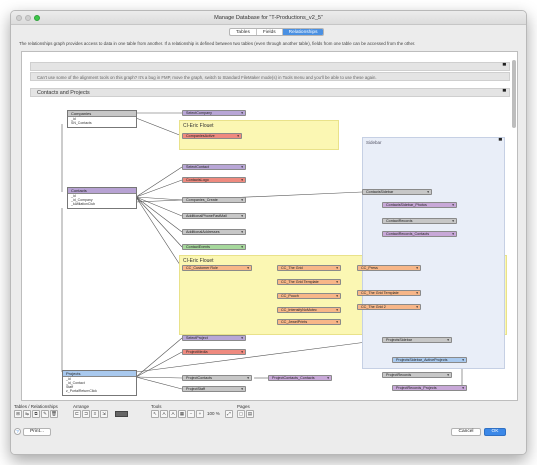 The width and height of the screenshot is (537, 465). Describe the element at coordinates (417, 375) in the screenshot. I see `table-occurrence: ProjectRecords ▾` at that location.